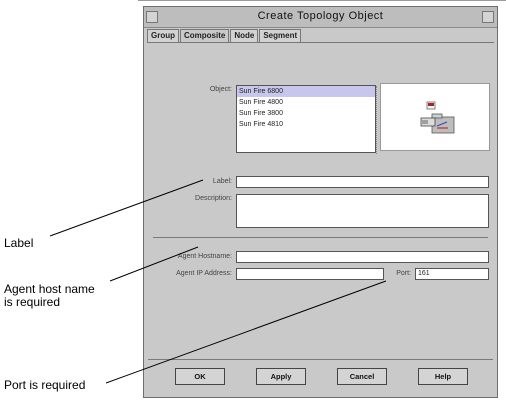 Image resolution: width=506 pixels, height=406 pixels. I want to click on port-leader-line, so click(246, 332).